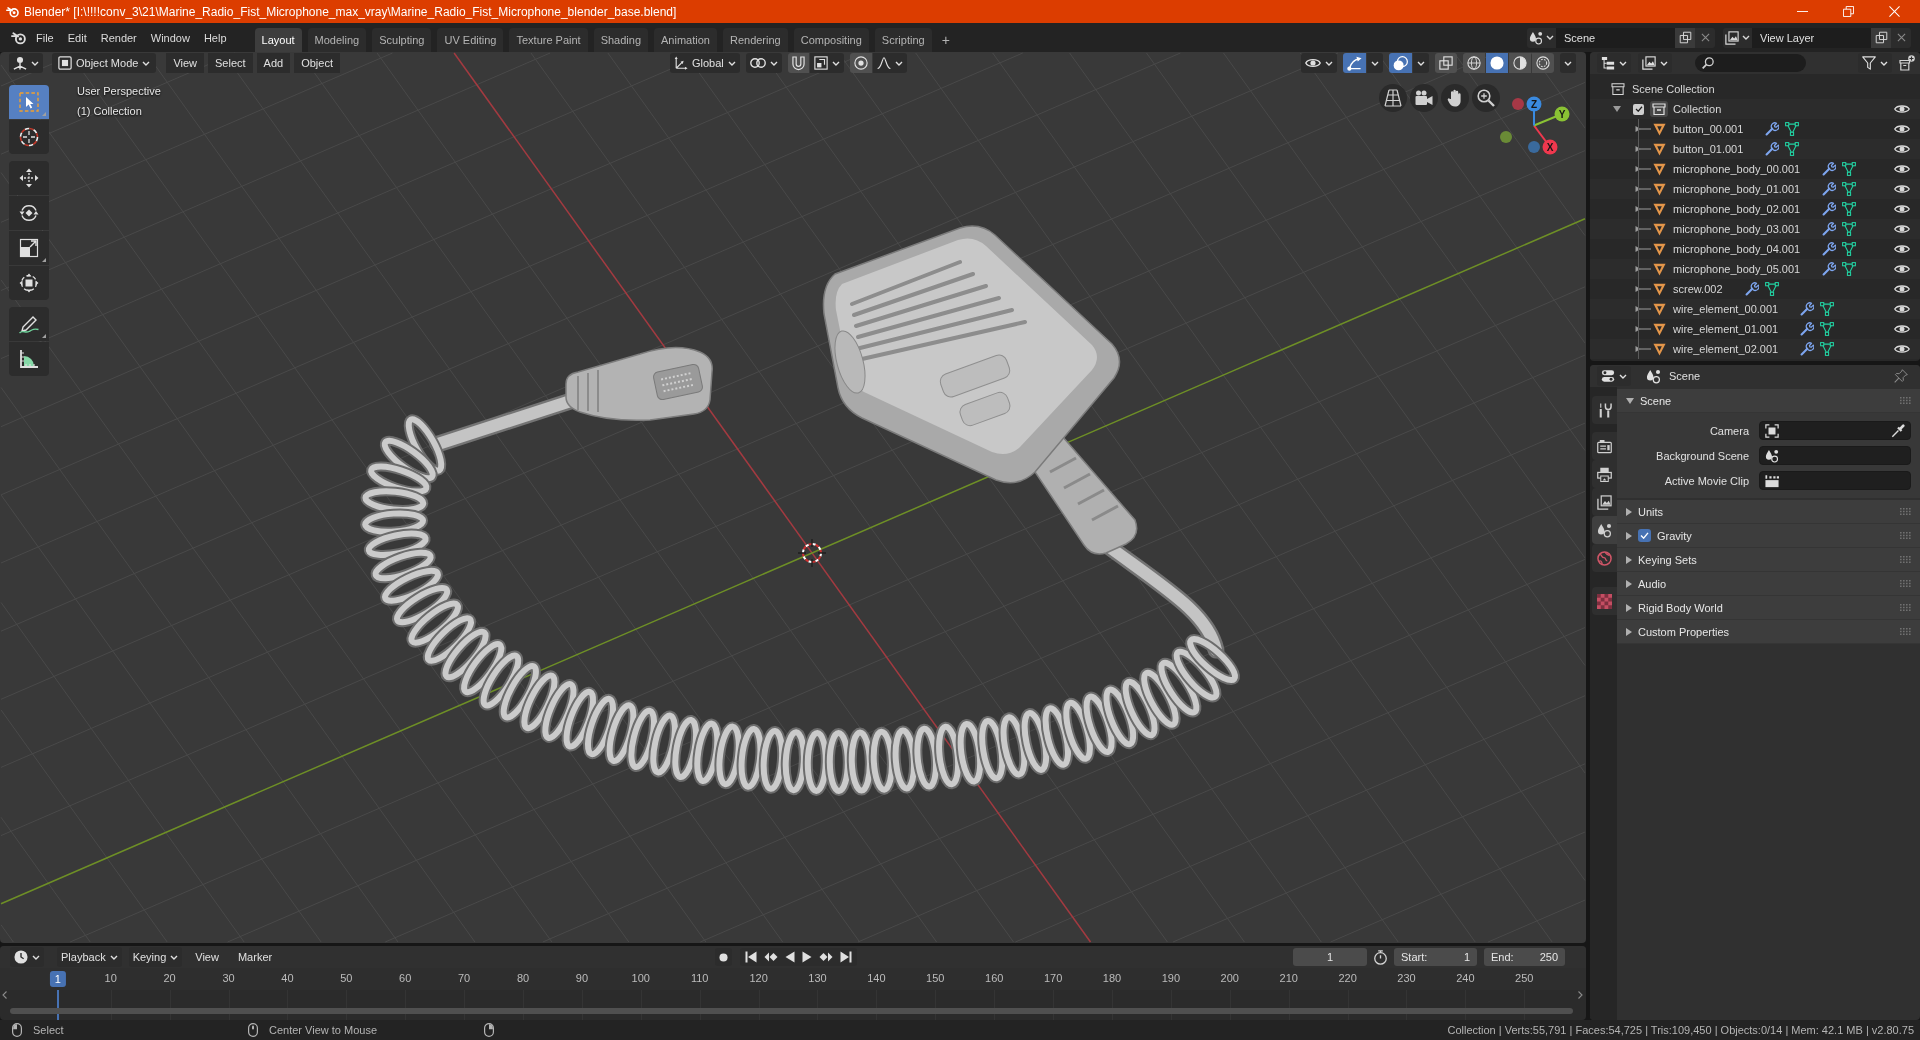  I want to click on panel-header: Rigid Body World, so click(1768, 608).